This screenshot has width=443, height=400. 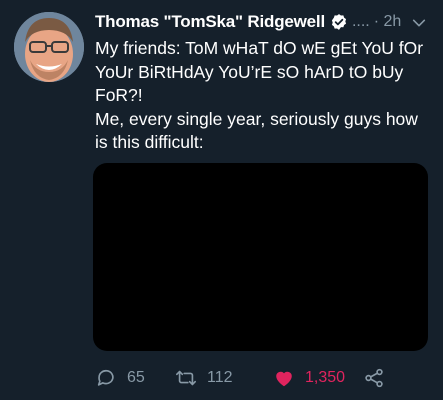 I want to click on tweet-header: Thomas "TomSka" Ridgewell .... · 2h, so click(x=264, y=22).